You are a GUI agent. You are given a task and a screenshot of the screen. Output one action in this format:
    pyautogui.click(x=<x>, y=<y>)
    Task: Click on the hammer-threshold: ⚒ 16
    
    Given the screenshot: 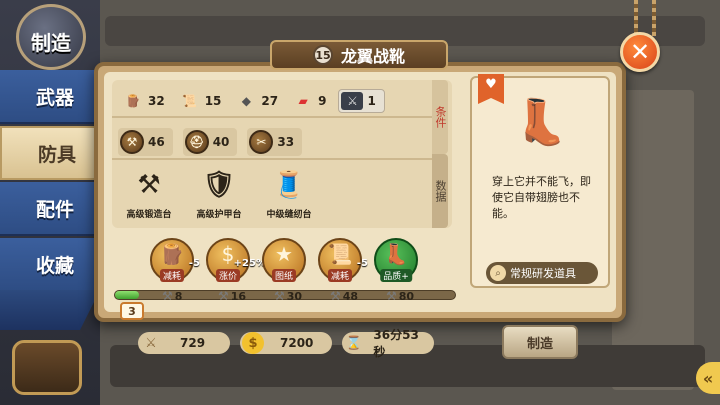 What is the action you would take?
    pyautogui.click(x=232, y=296)
    